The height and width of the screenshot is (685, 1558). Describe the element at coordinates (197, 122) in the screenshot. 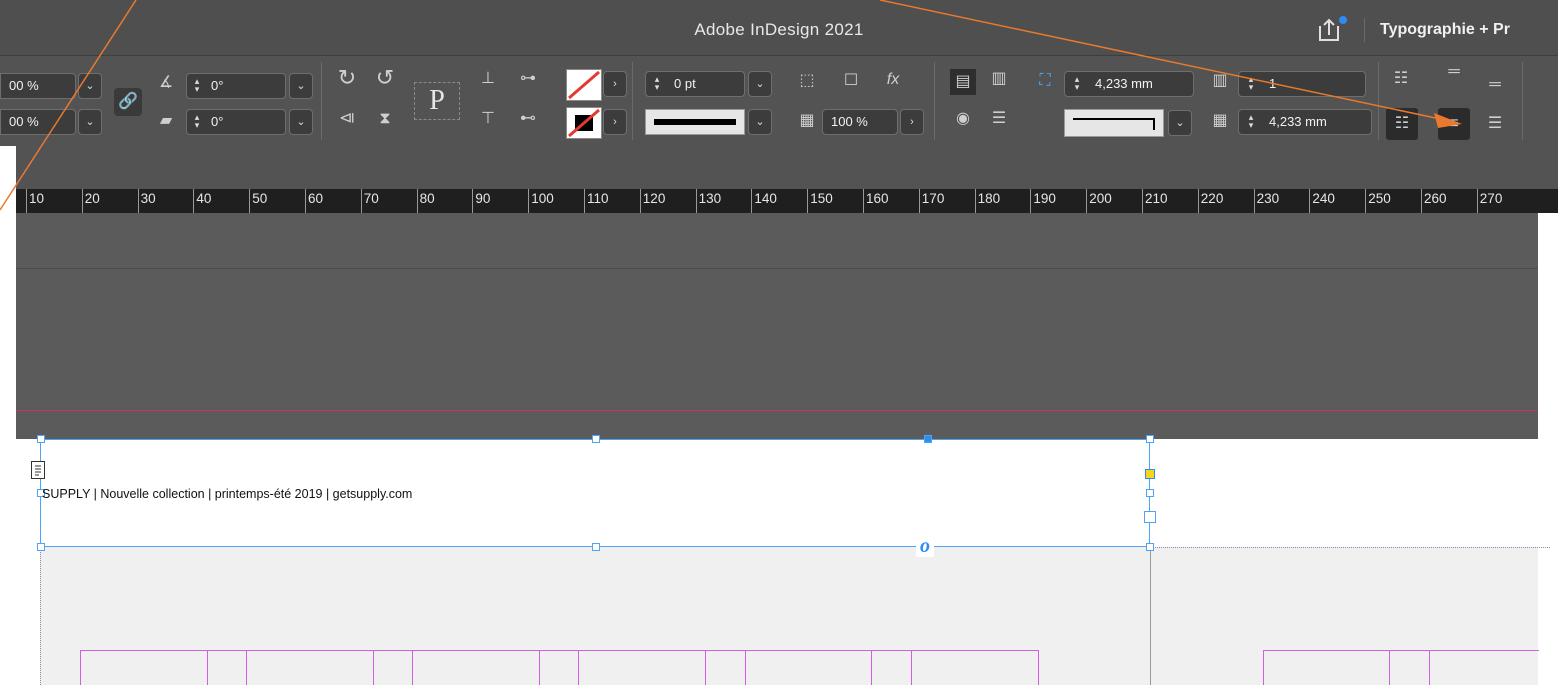

I see `shear-stepper: ▴ ▾` at that location.